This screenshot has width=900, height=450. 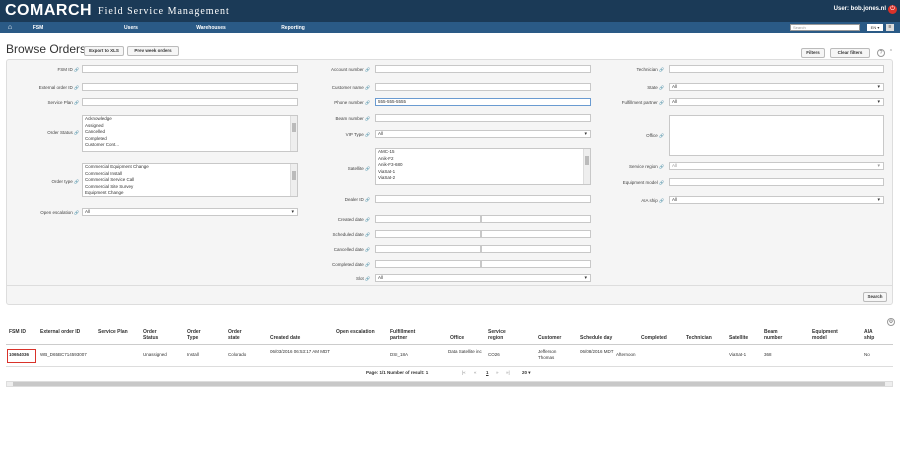 What do you see at coordinates (428, 264) in the screenshot?
I see `completed-date-from` at bounding box center [428, 264].